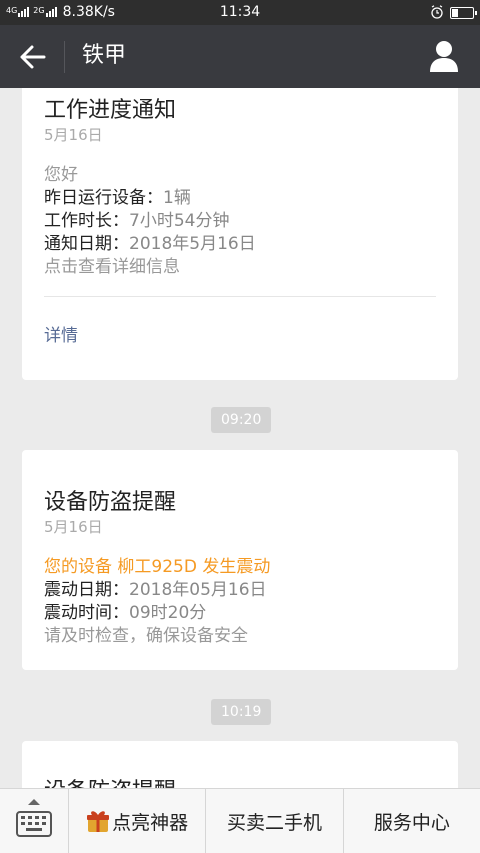  I want to click on field-notice-date: 通知日期：2018年5月16日, so click(150, 244).